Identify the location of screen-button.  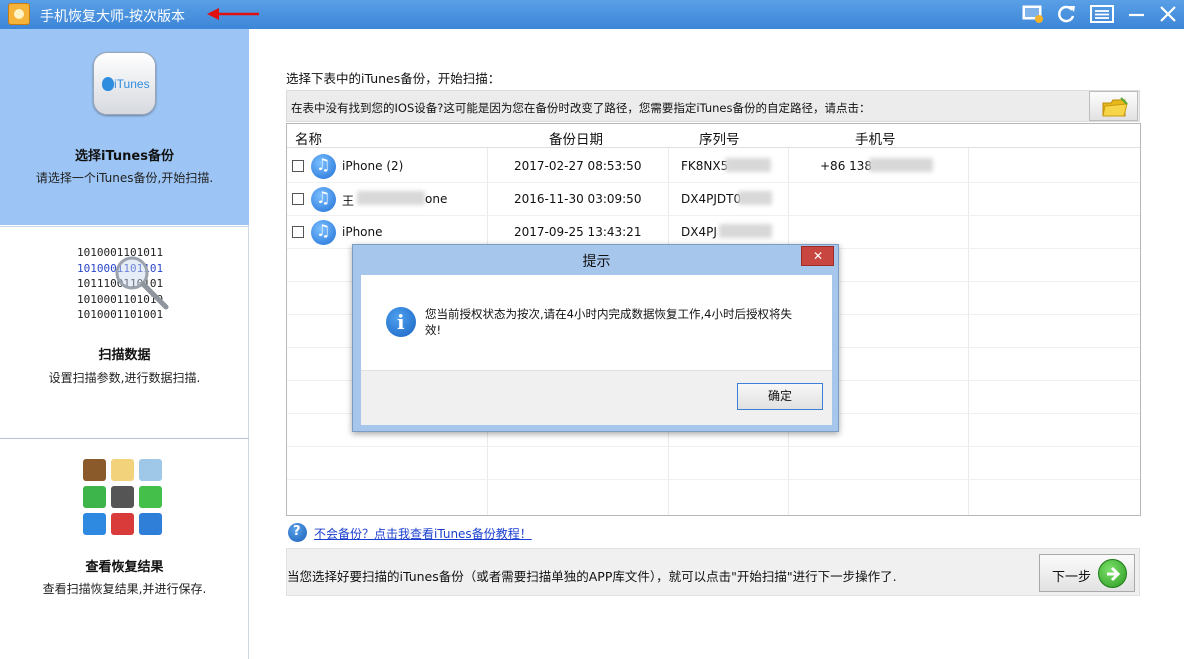
(1033, 14).